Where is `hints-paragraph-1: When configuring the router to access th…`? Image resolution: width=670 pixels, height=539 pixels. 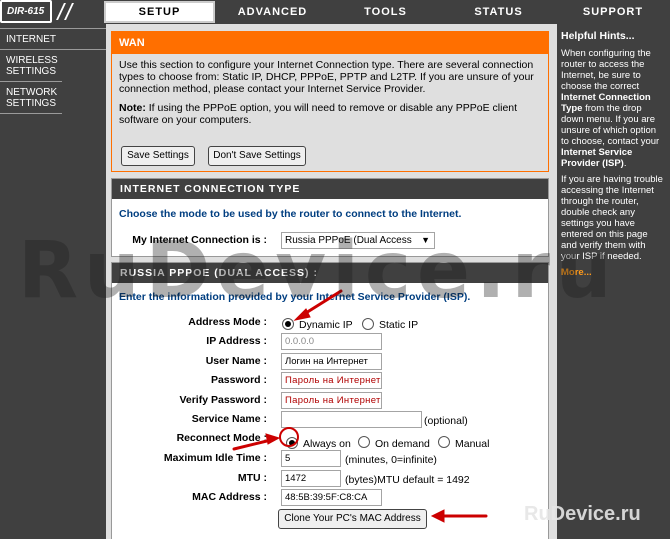
hints-paragraph-1: When configuring the router to access th… is located at coordinates (610, 108).